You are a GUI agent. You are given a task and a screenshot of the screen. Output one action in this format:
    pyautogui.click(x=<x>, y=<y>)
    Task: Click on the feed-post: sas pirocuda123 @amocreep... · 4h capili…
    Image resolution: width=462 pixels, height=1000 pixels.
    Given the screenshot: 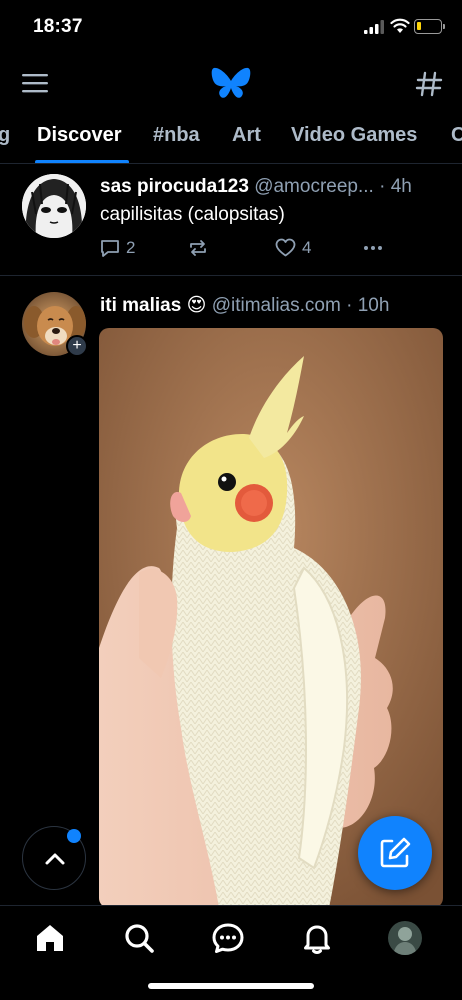 What is the action you would take?
    pyautogui.click(x=231, y=220)
    